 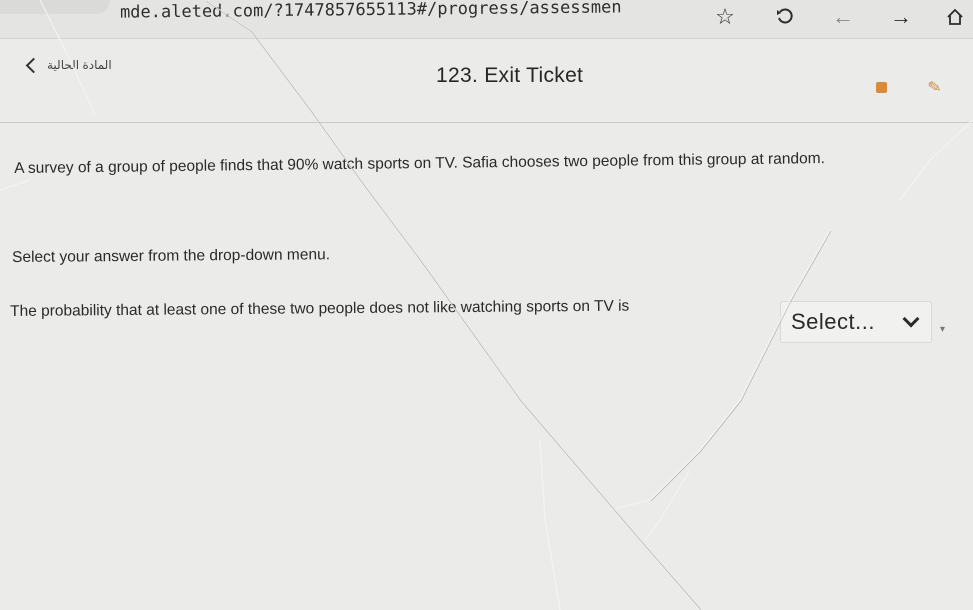 What do you see at coordinates (55, 7) in the screenshot?
I see `browser-tab` at bounding box center [55, 7].